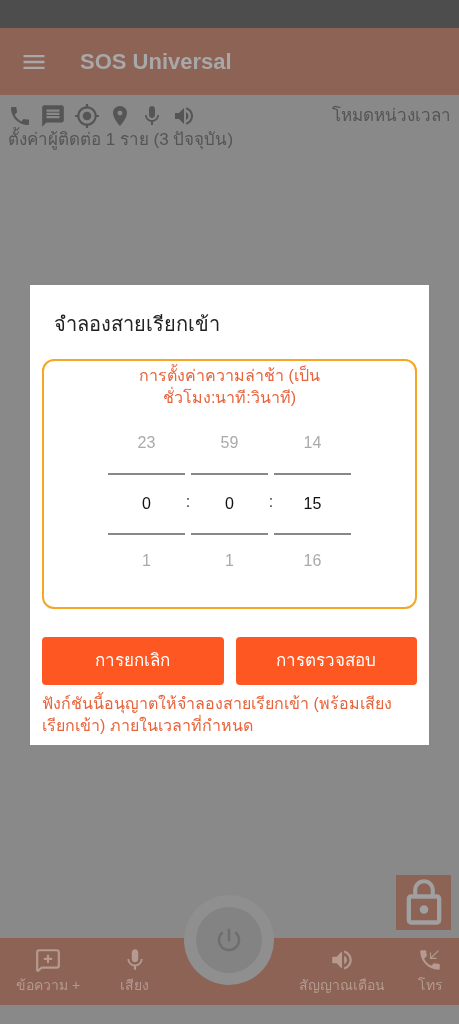  I want to click on message-icon, so click(53, 116).